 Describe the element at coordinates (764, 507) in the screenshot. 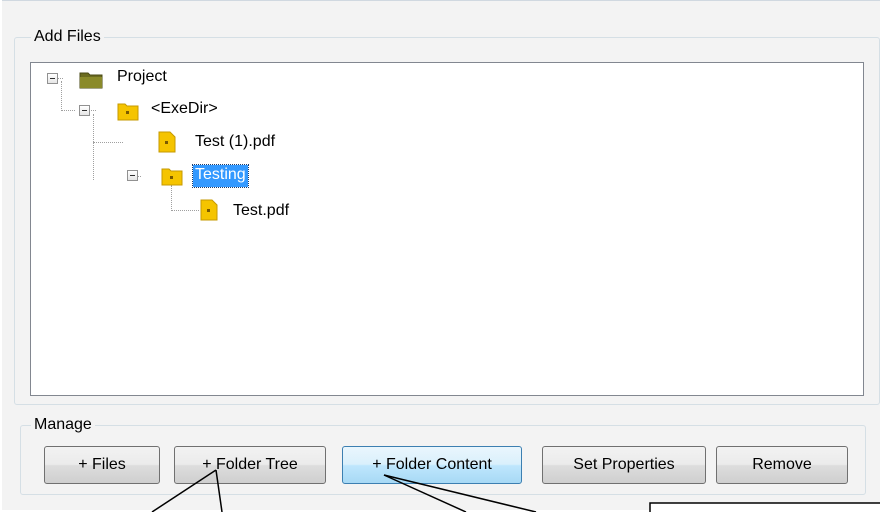

I see `callout-box` at that location.